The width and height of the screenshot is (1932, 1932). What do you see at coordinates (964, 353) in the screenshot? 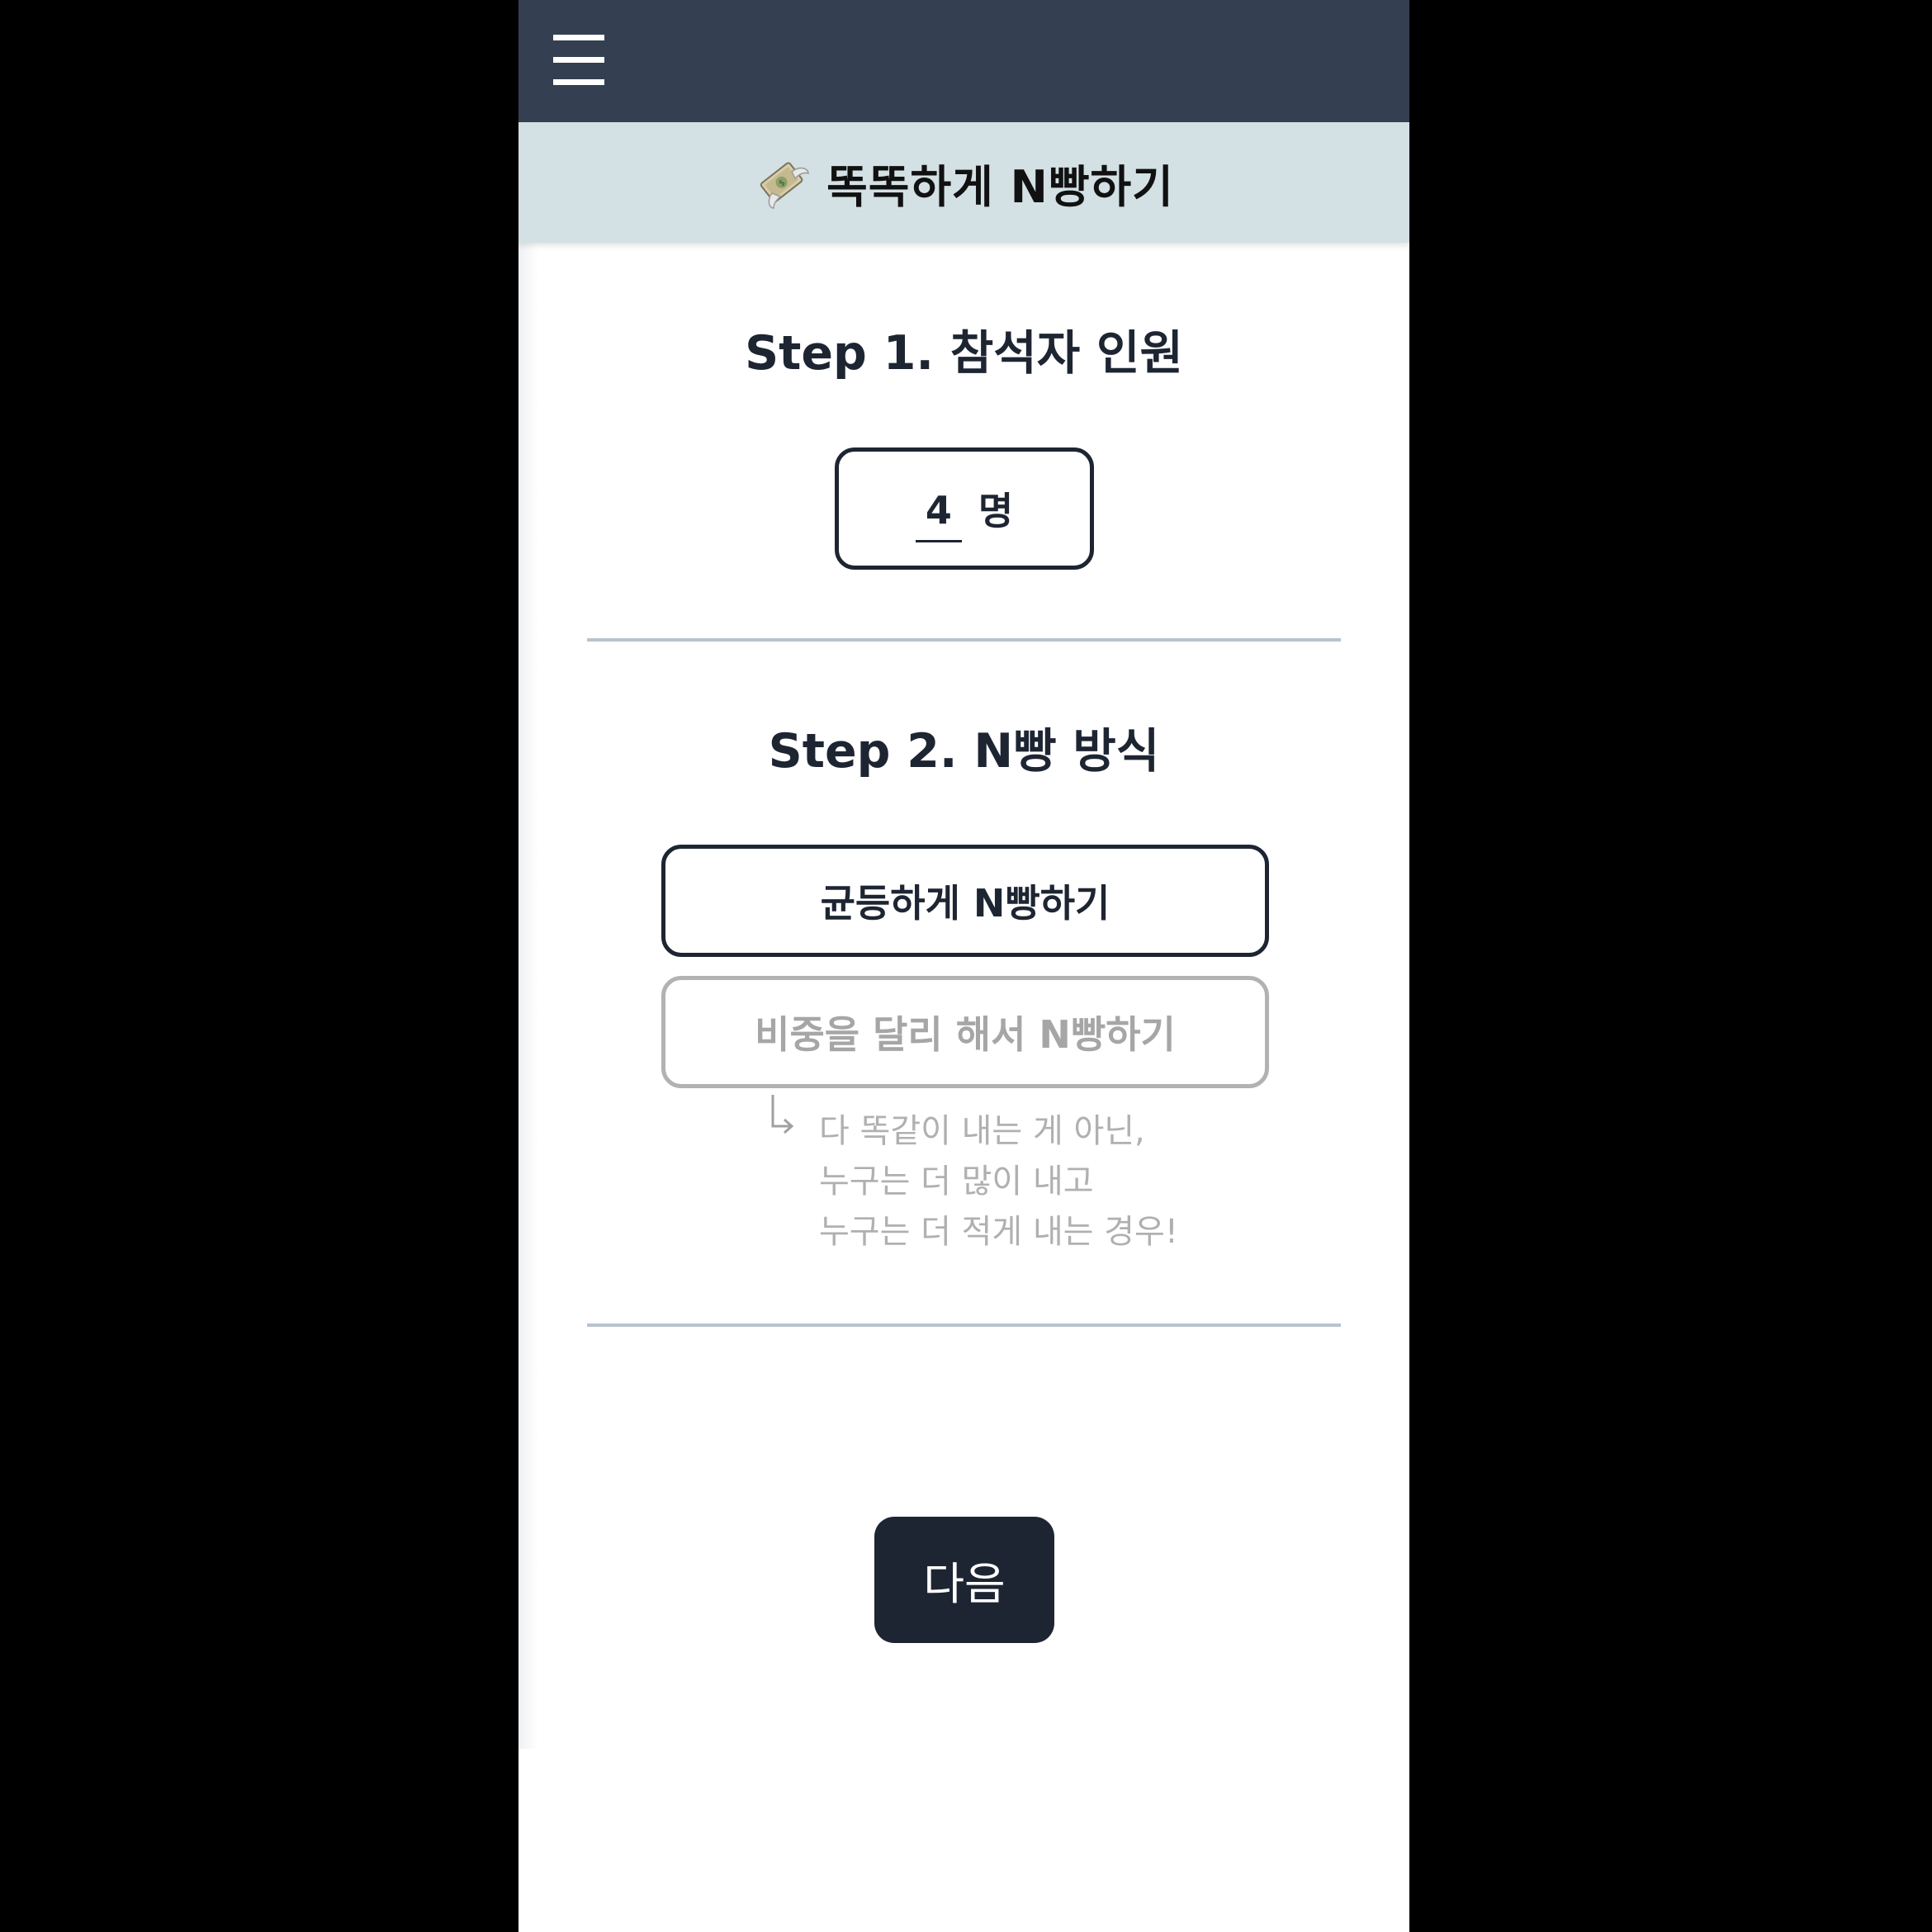
I see `step1-title: Step 1. 참석자 인원` at bounding box center [964, 353].